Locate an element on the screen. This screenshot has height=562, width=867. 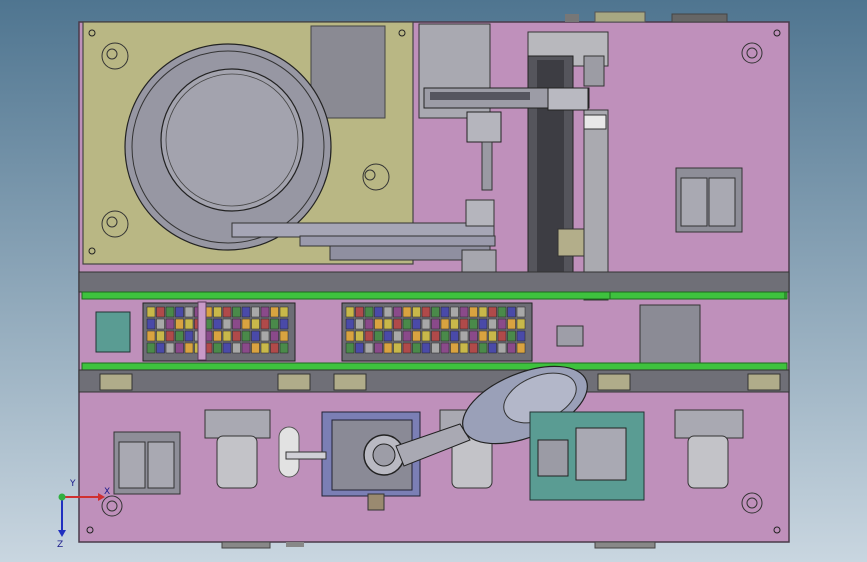
motor-left-can is located at coordinates (237, 462).